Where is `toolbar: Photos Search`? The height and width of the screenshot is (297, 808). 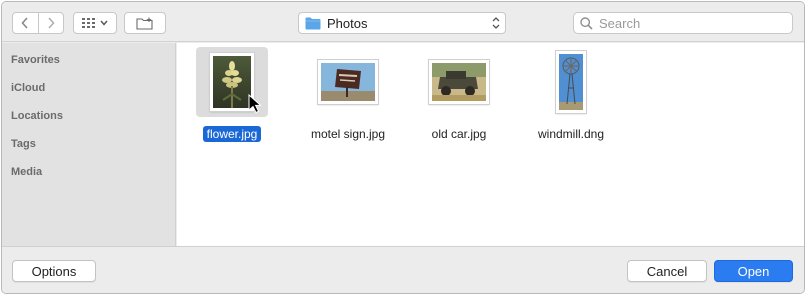 toolbar: Photos Search is located at coordinates (403, 22).